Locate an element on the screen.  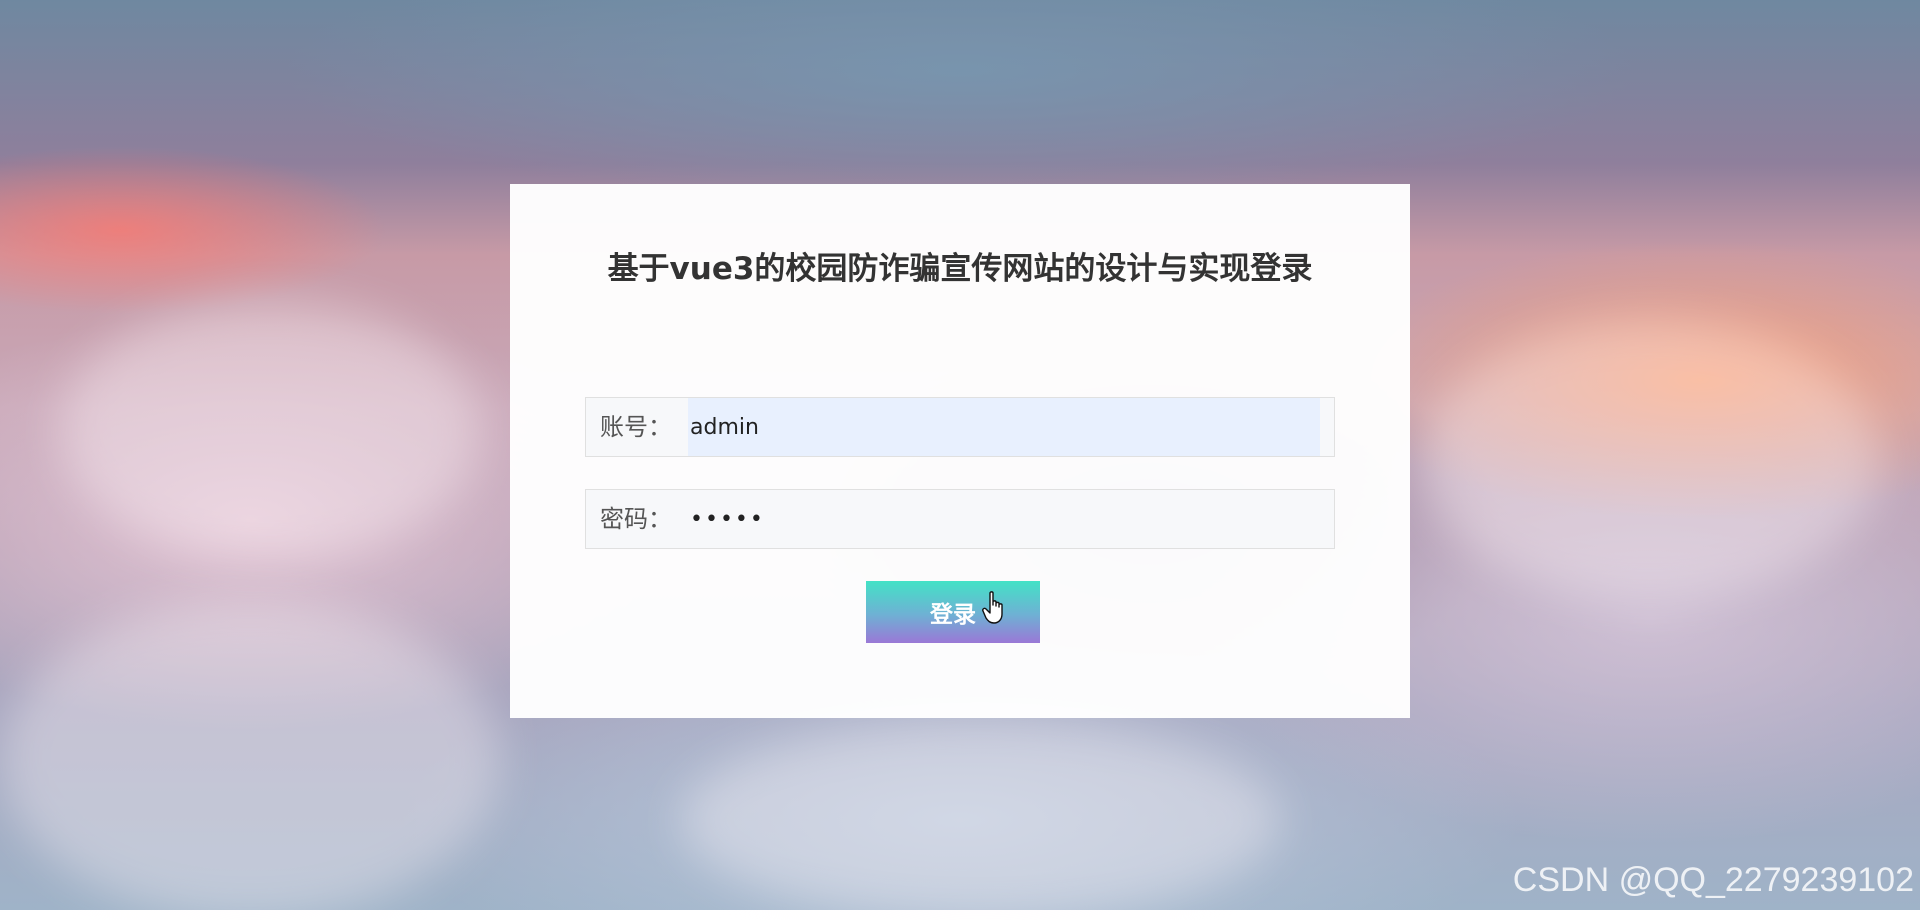
csdn-watermark: CSDN @QQ_2279239102 is located at coordinates (1713, 880).